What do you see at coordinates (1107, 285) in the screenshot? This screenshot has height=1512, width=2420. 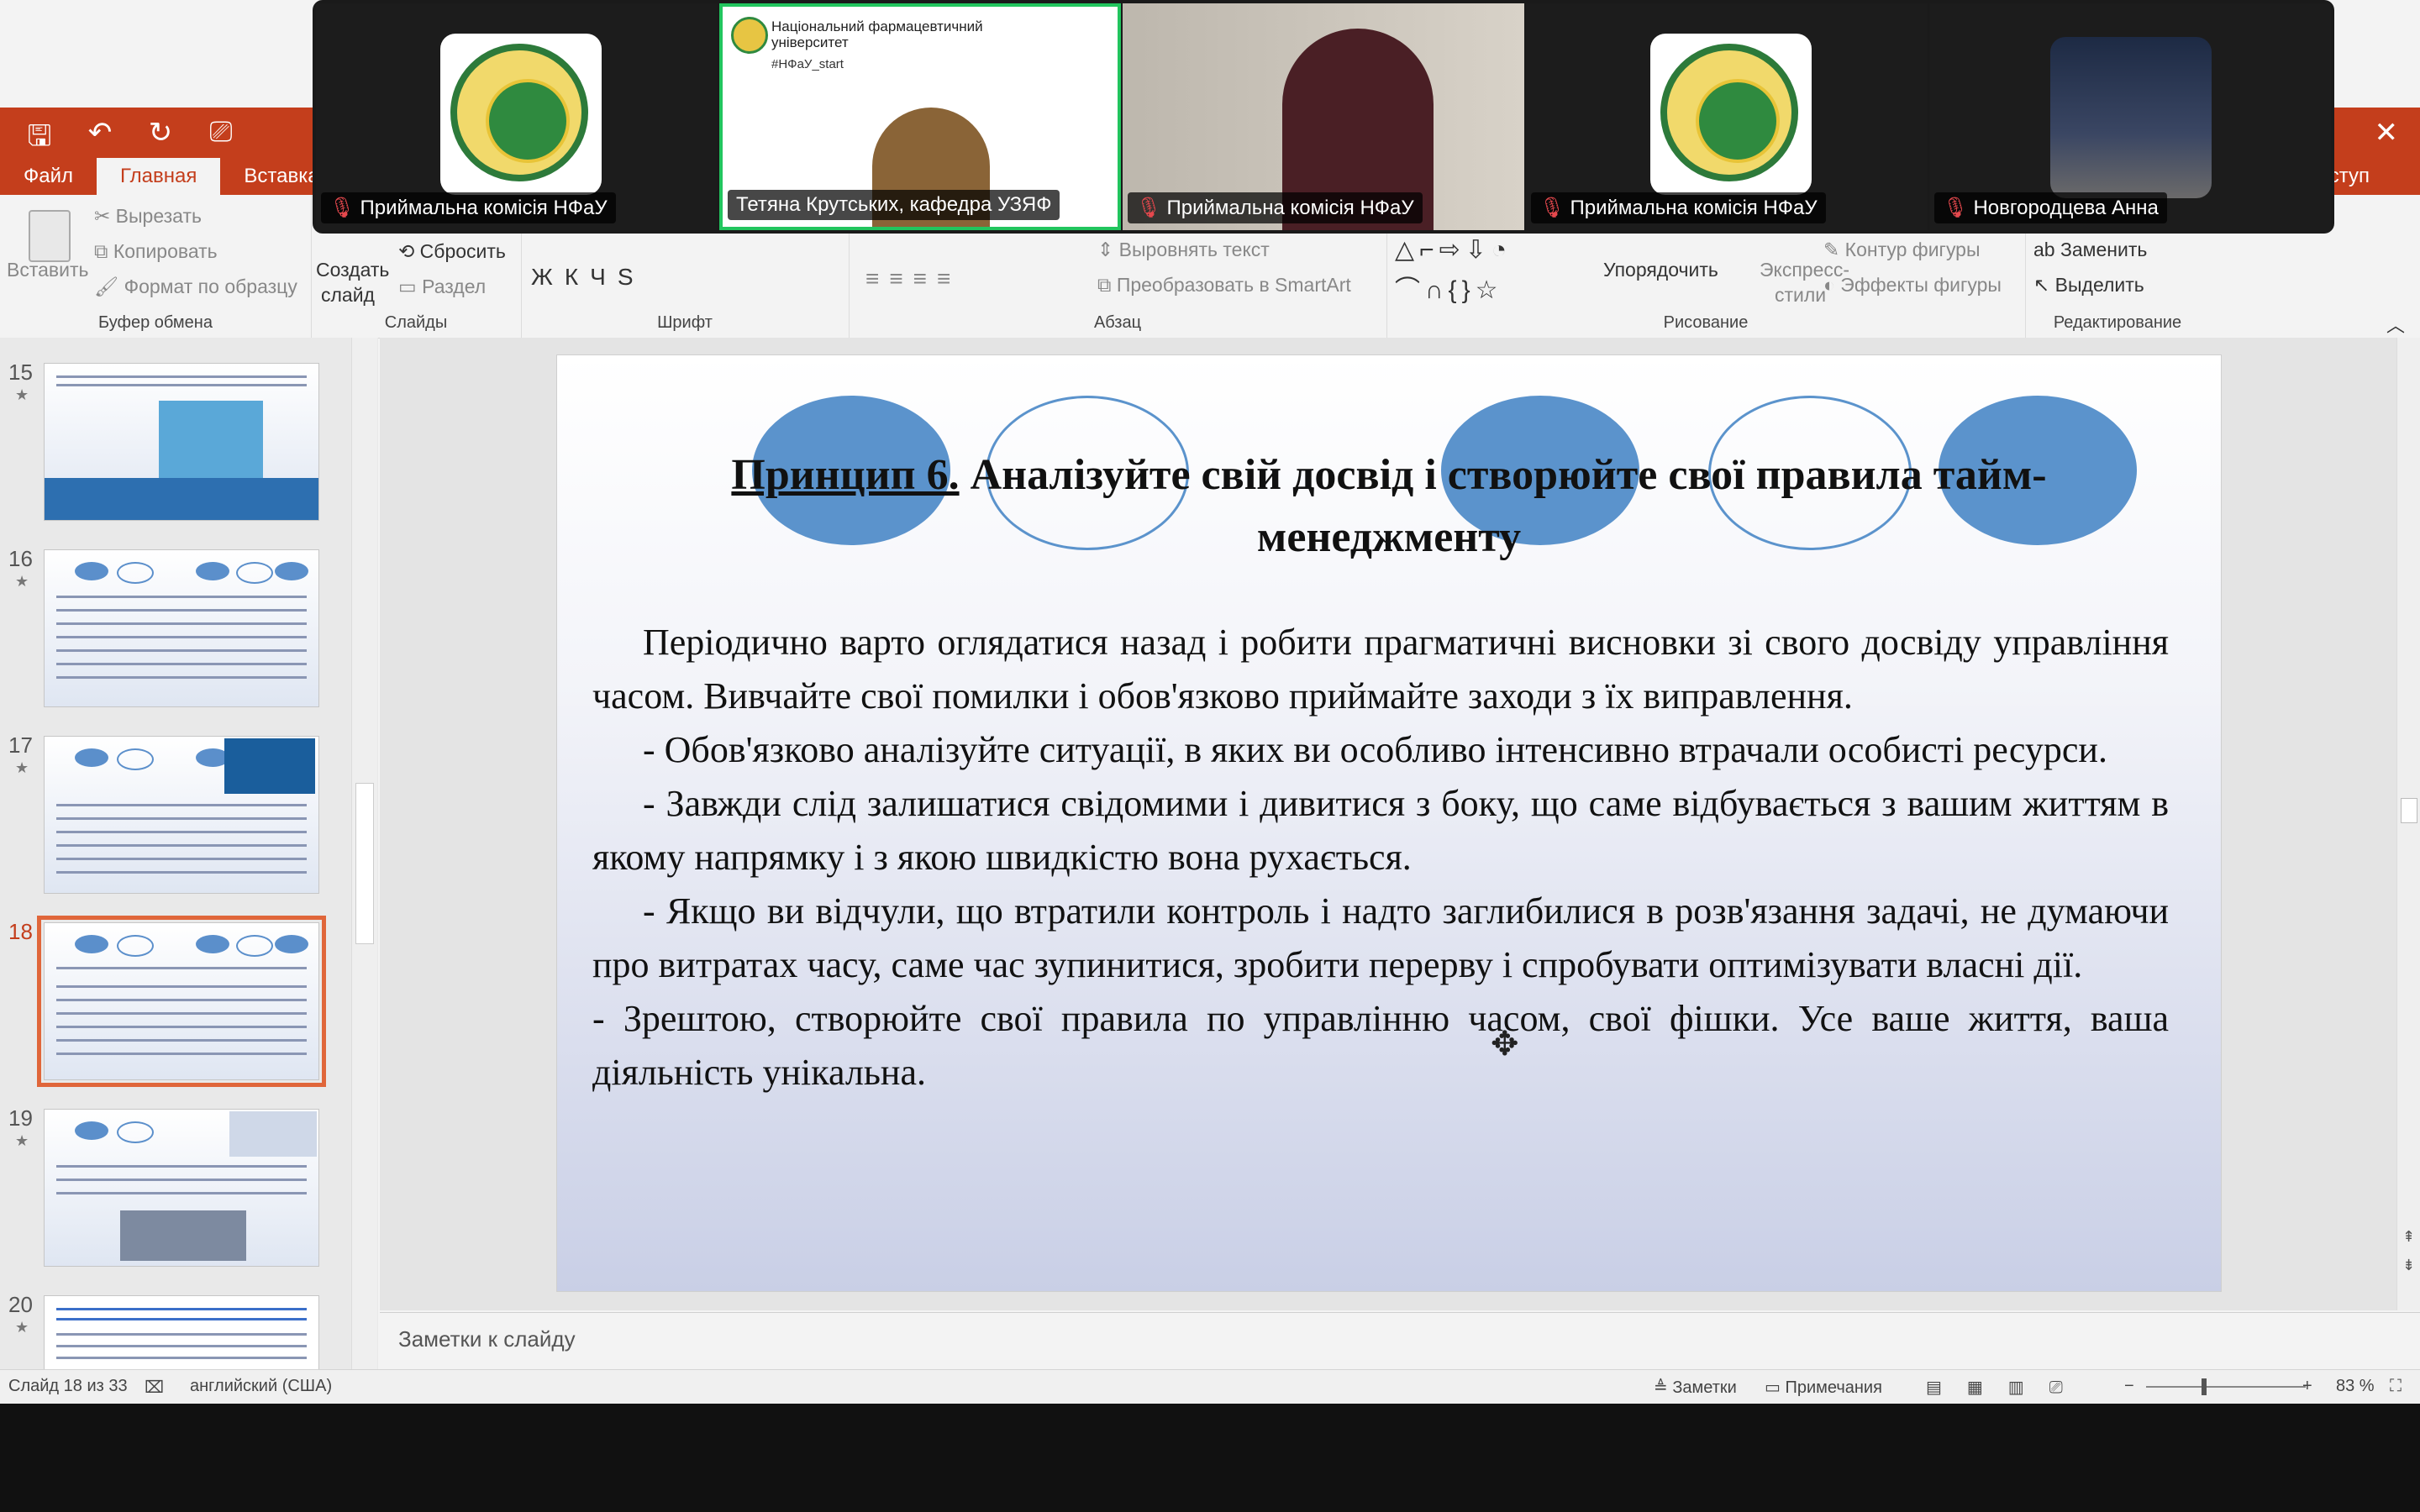 I see `smartart-icon: ⧉` at bounding box center [1107, 285].